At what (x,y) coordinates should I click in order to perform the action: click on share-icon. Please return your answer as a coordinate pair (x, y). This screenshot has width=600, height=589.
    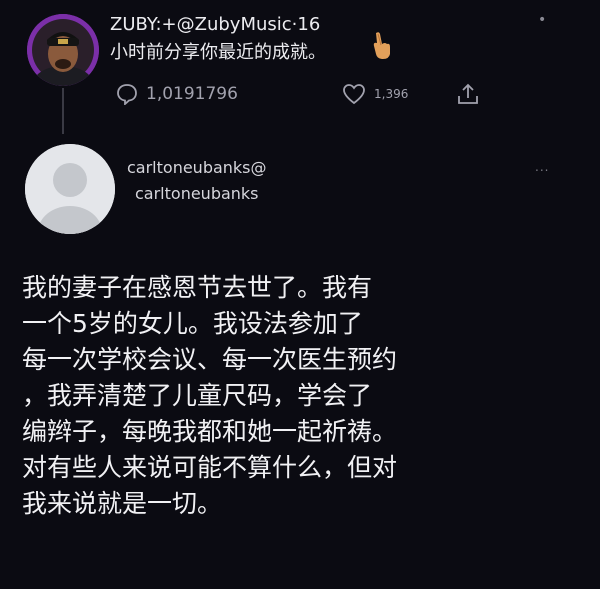
    Looking at the image, I should click on (468, 94).